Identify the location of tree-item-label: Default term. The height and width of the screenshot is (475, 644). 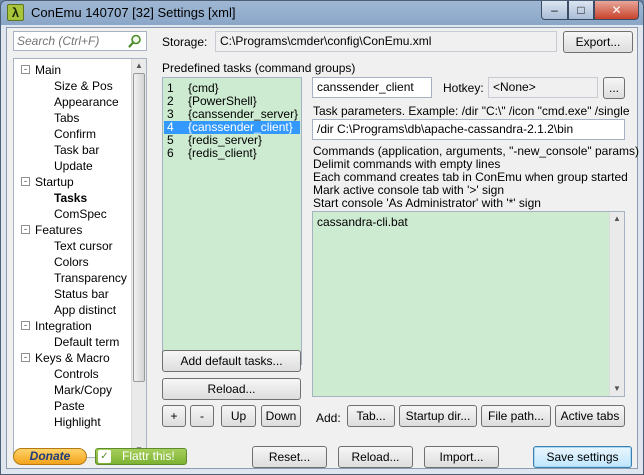
(87, 342).